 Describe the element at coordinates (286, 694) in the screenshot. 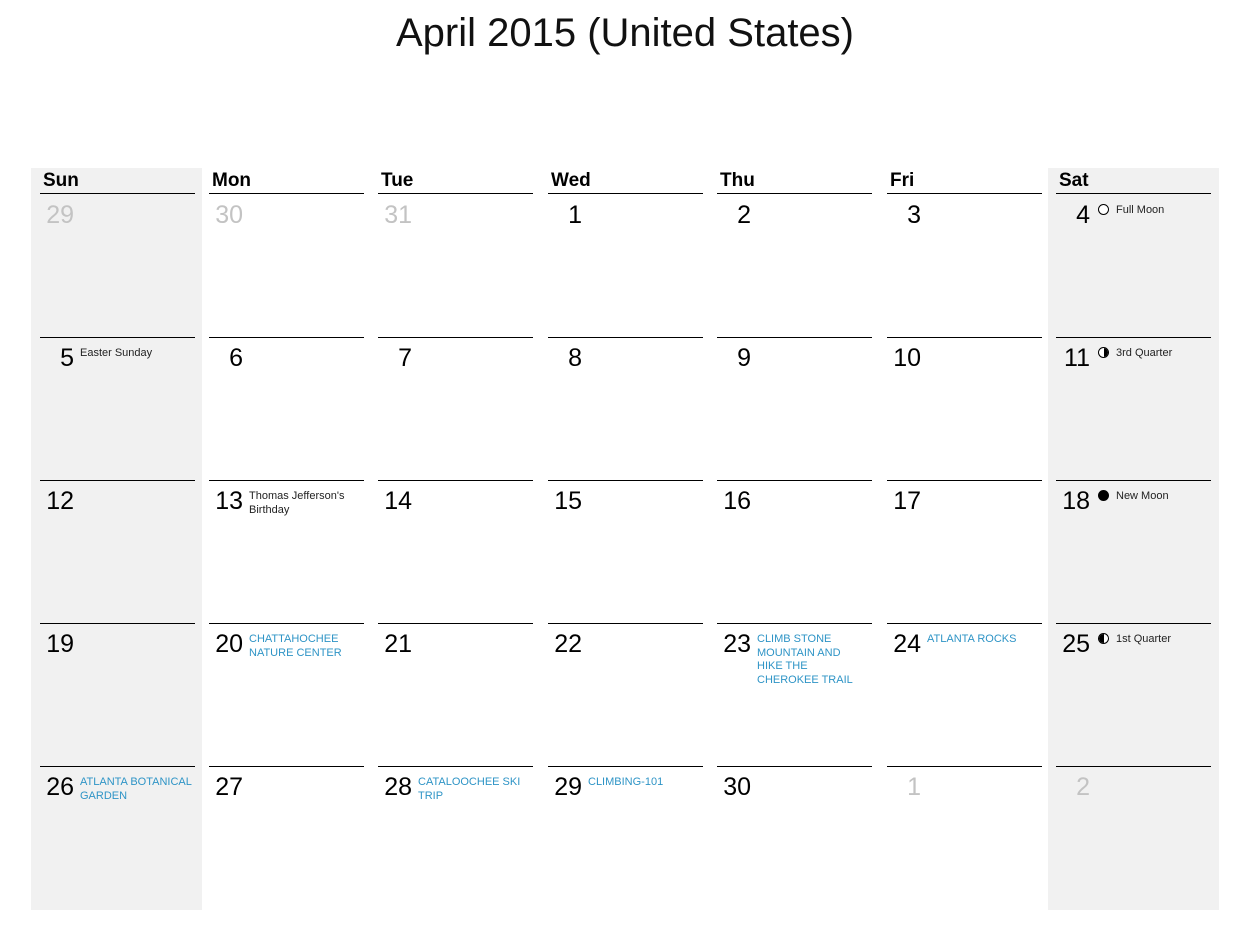

I see `day-cell: 20 CHATTAHOCHEE NATURE CENTER` at that location.